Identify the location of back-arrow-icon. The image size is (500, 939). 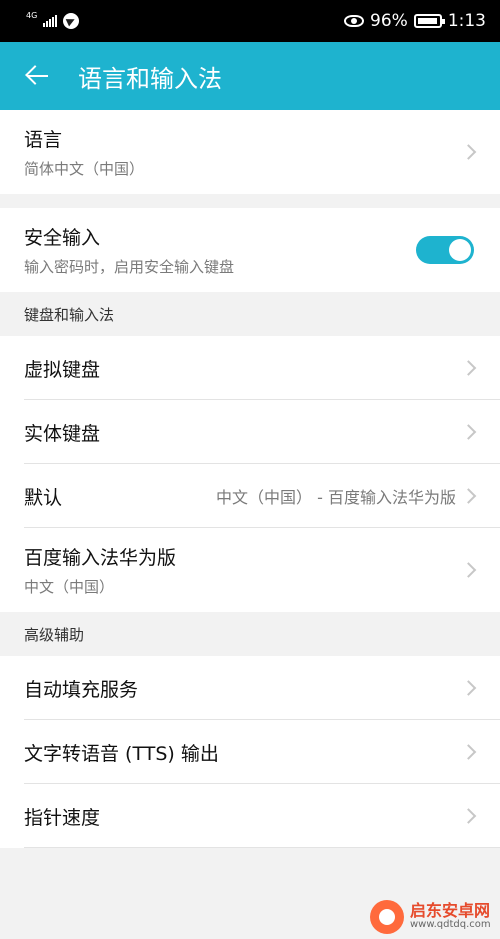
(42, 76).